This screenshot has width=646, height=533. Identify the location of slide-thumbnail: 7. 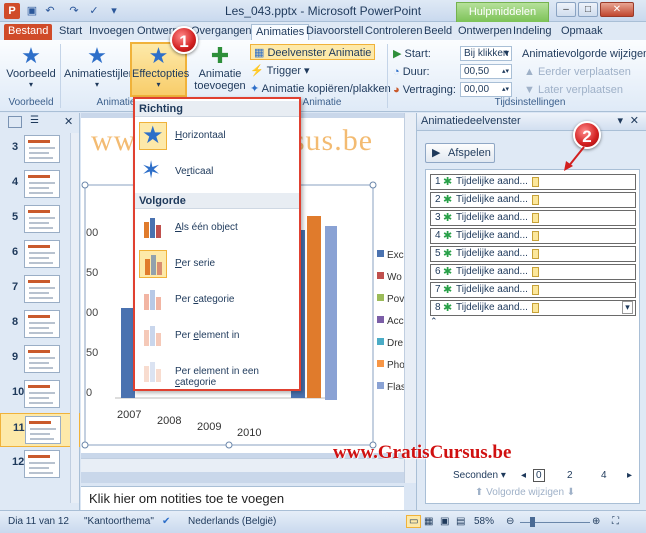
(40, 290).